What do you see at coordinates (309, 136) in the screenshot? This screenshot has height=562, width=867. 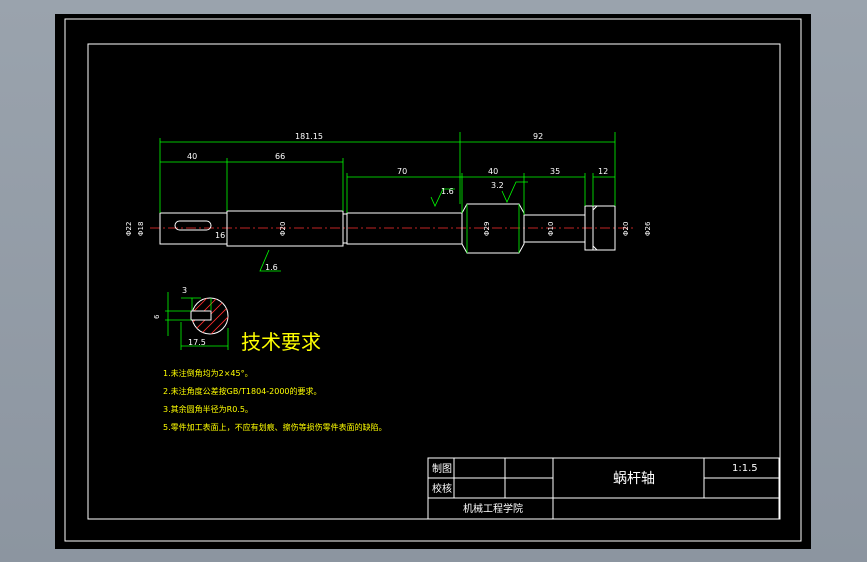 I see `dim-overall-left: 181.15` at bounding box center [309, 136].